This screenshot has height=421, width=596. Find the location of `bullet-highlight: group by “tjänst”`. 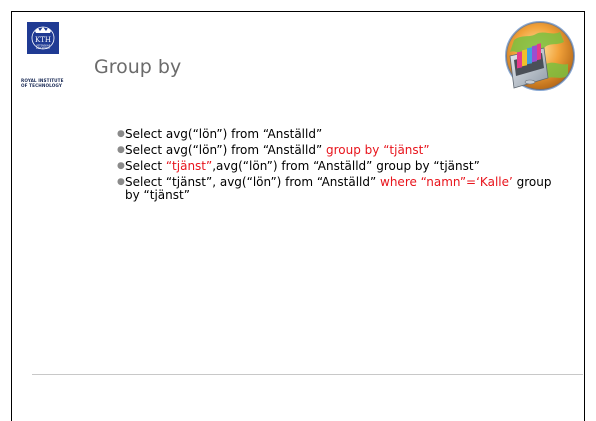

bullet-highlight: group by “tjänst” is located at coordinates (378, 150).